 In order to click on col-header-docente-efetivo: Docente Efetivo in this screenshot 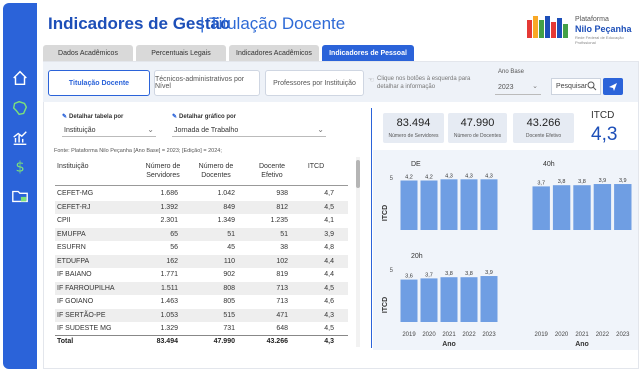, I will do `click(272, 171)`.